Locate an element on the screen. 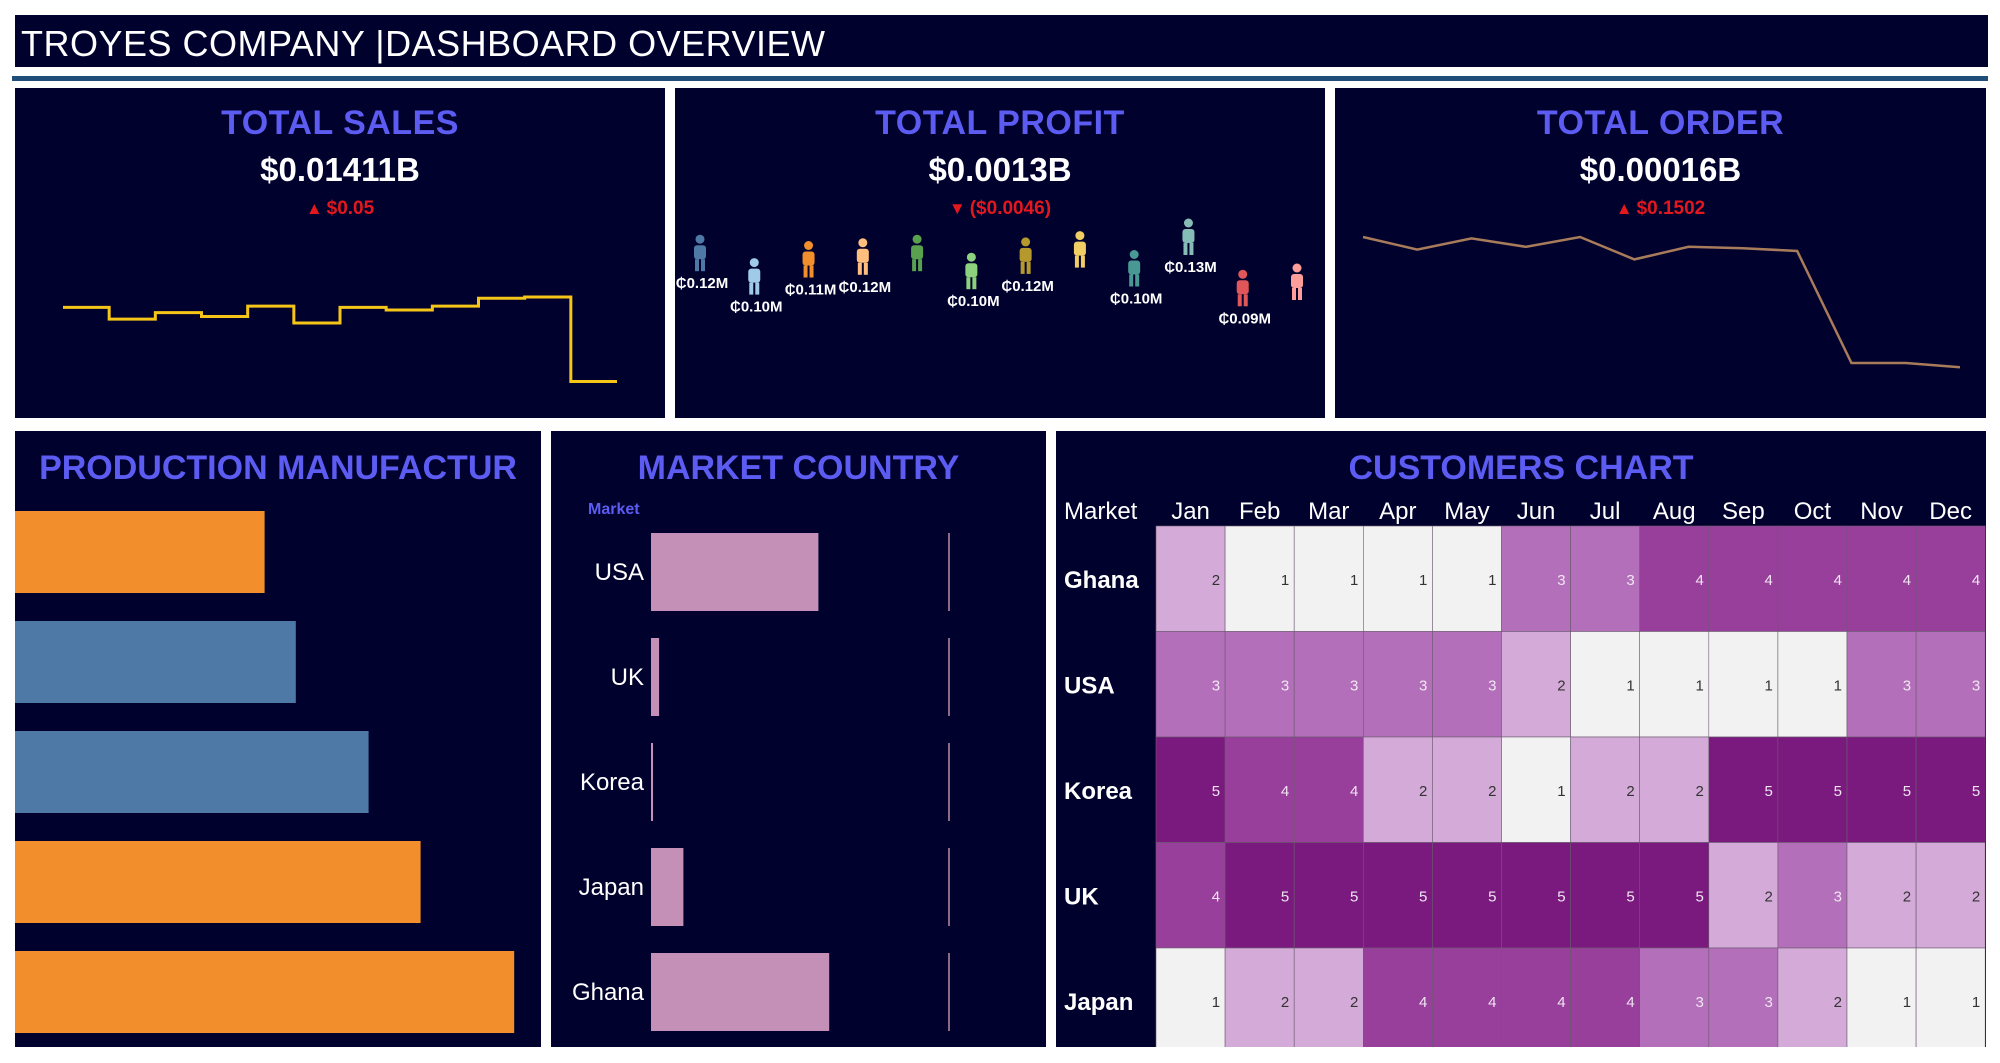 The height and width of the screenshot is (1063, 2000). heatmap-month-label: Nov is located at coordinates (1881, 511).